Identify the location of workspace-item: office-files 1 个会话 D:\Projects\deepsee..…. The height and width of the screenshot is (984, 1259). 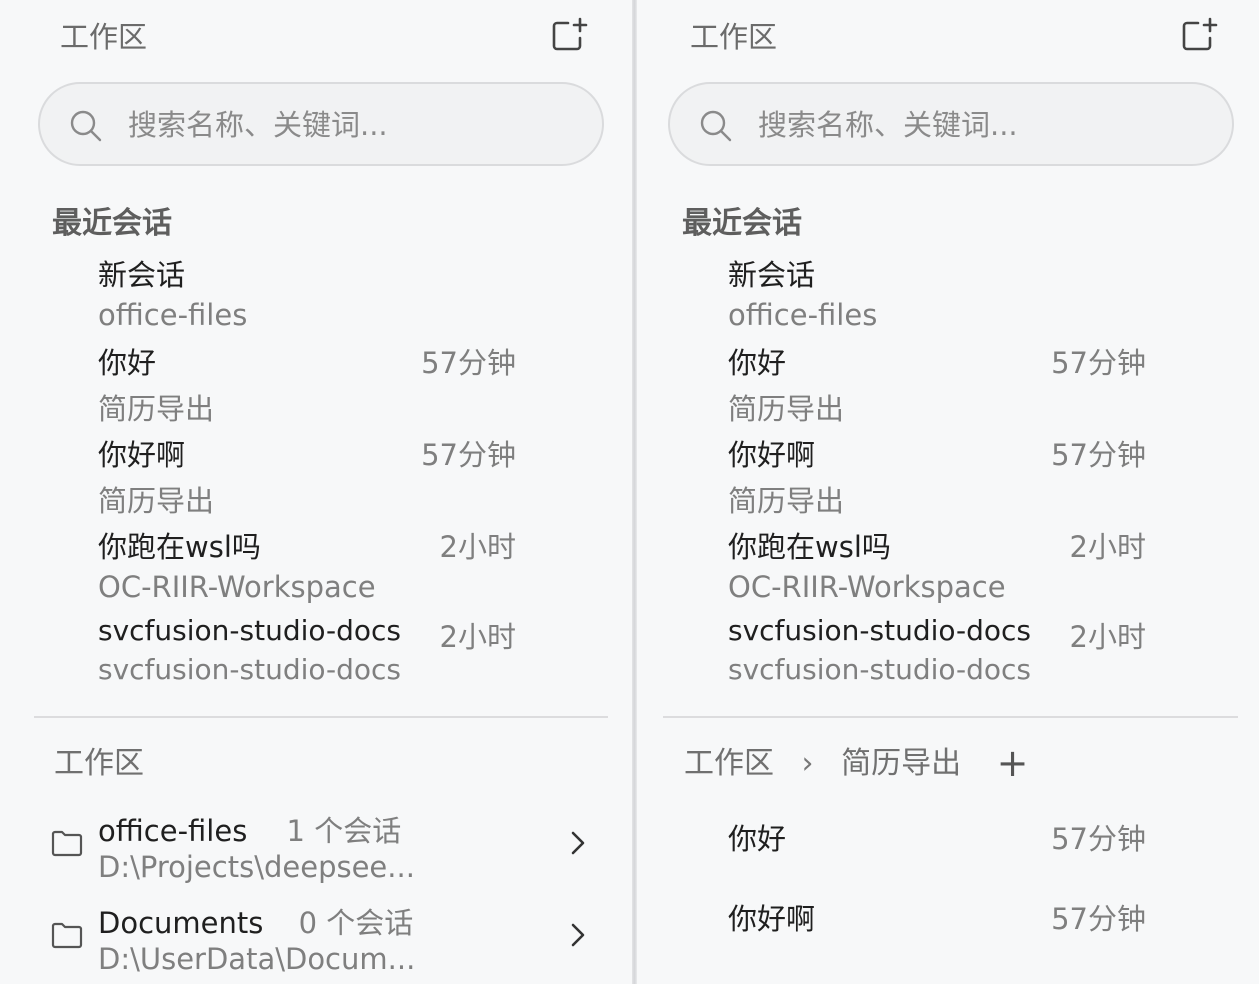
(316, 846).